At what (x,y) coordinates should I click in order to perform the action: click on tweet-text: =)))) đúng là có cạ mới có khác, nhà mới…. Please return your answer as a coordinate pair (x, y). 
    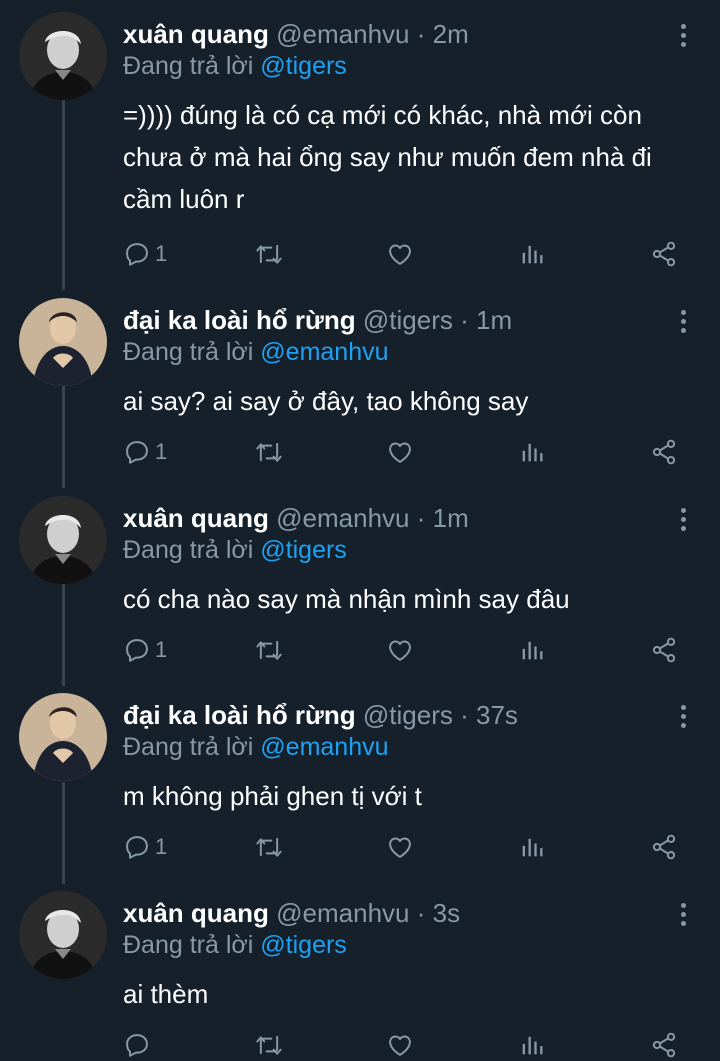
    Looking at the image, I should click on (387, 157).